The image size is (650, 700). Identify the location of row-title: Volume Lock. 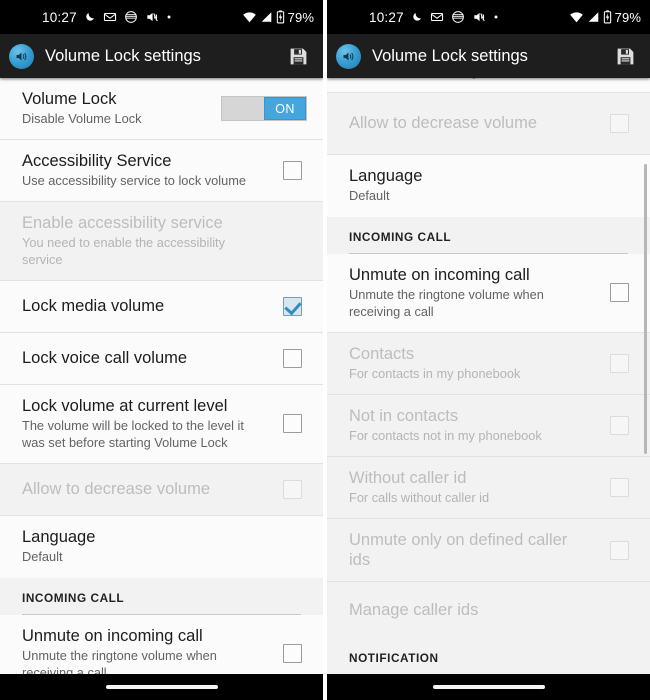
(69, 99).